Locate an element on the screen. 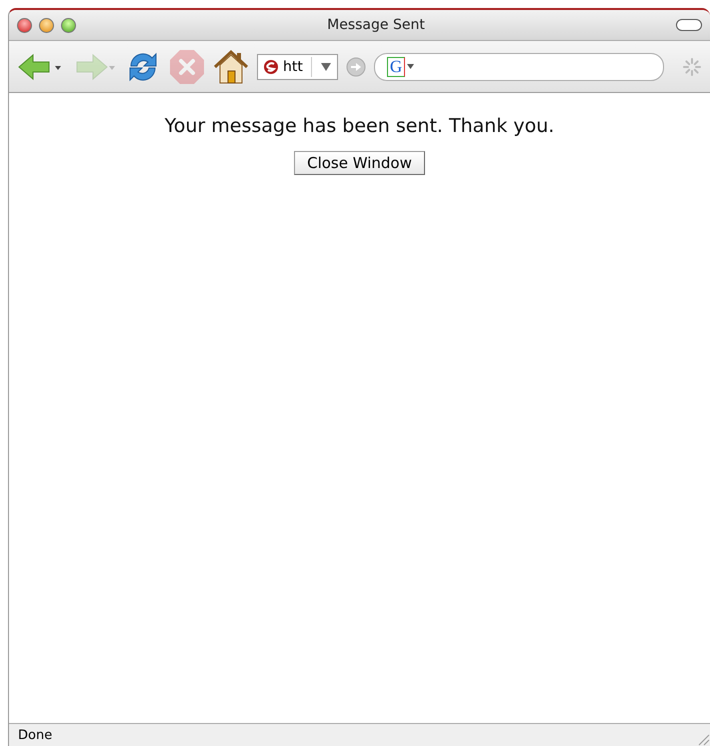 The image size is (710, 746). window-title: Message Sent is located at coordinates (376, 25).